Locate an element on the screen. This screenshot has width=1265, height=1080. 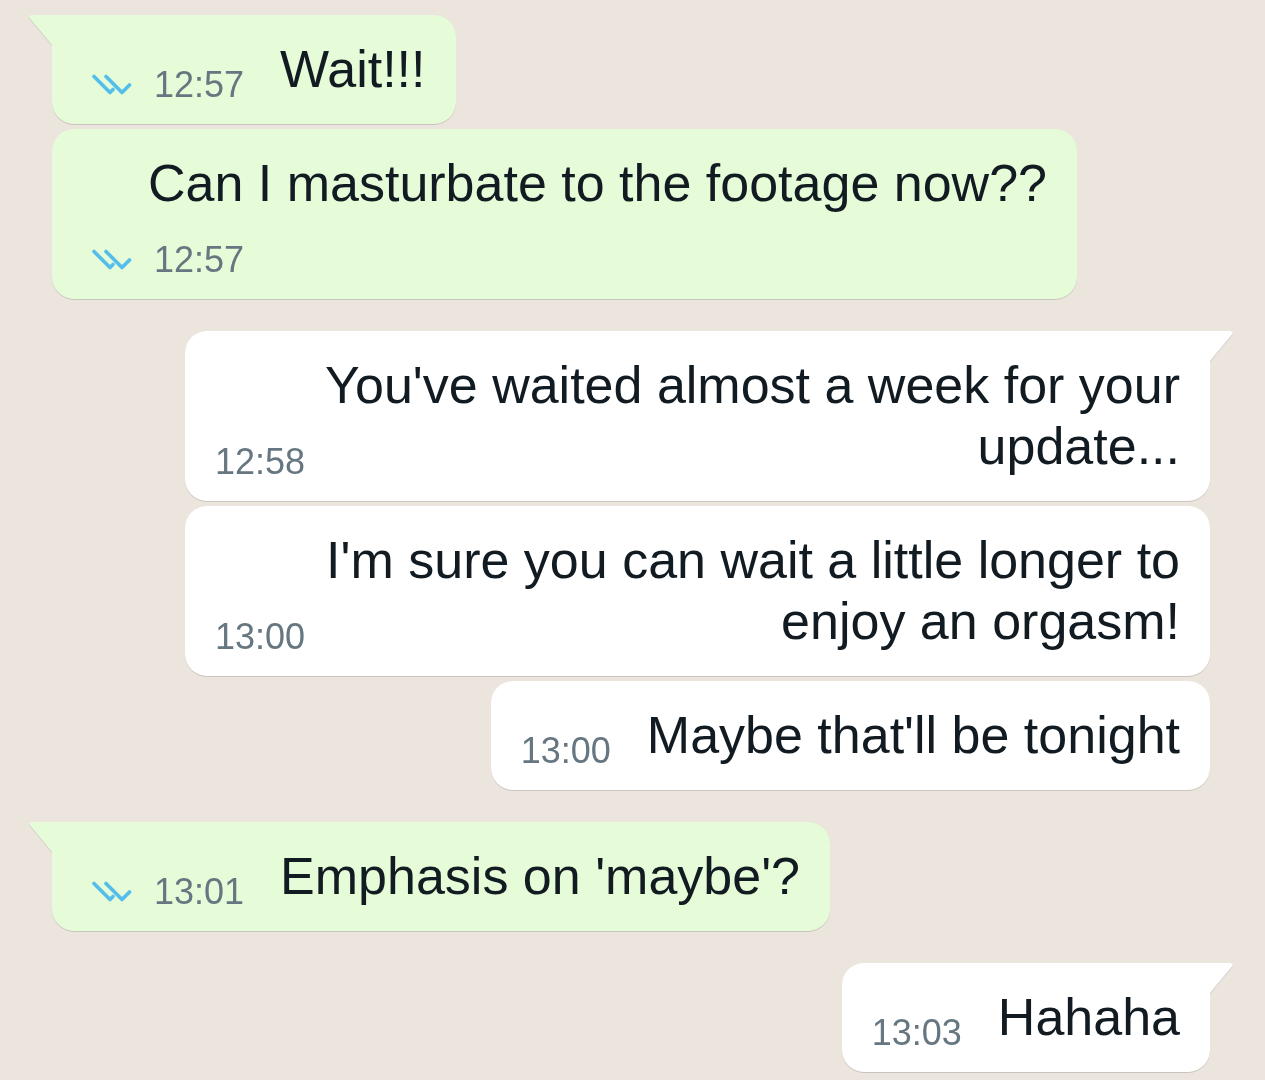
message-text: Wait!!! is located at coordinates (353, 69).